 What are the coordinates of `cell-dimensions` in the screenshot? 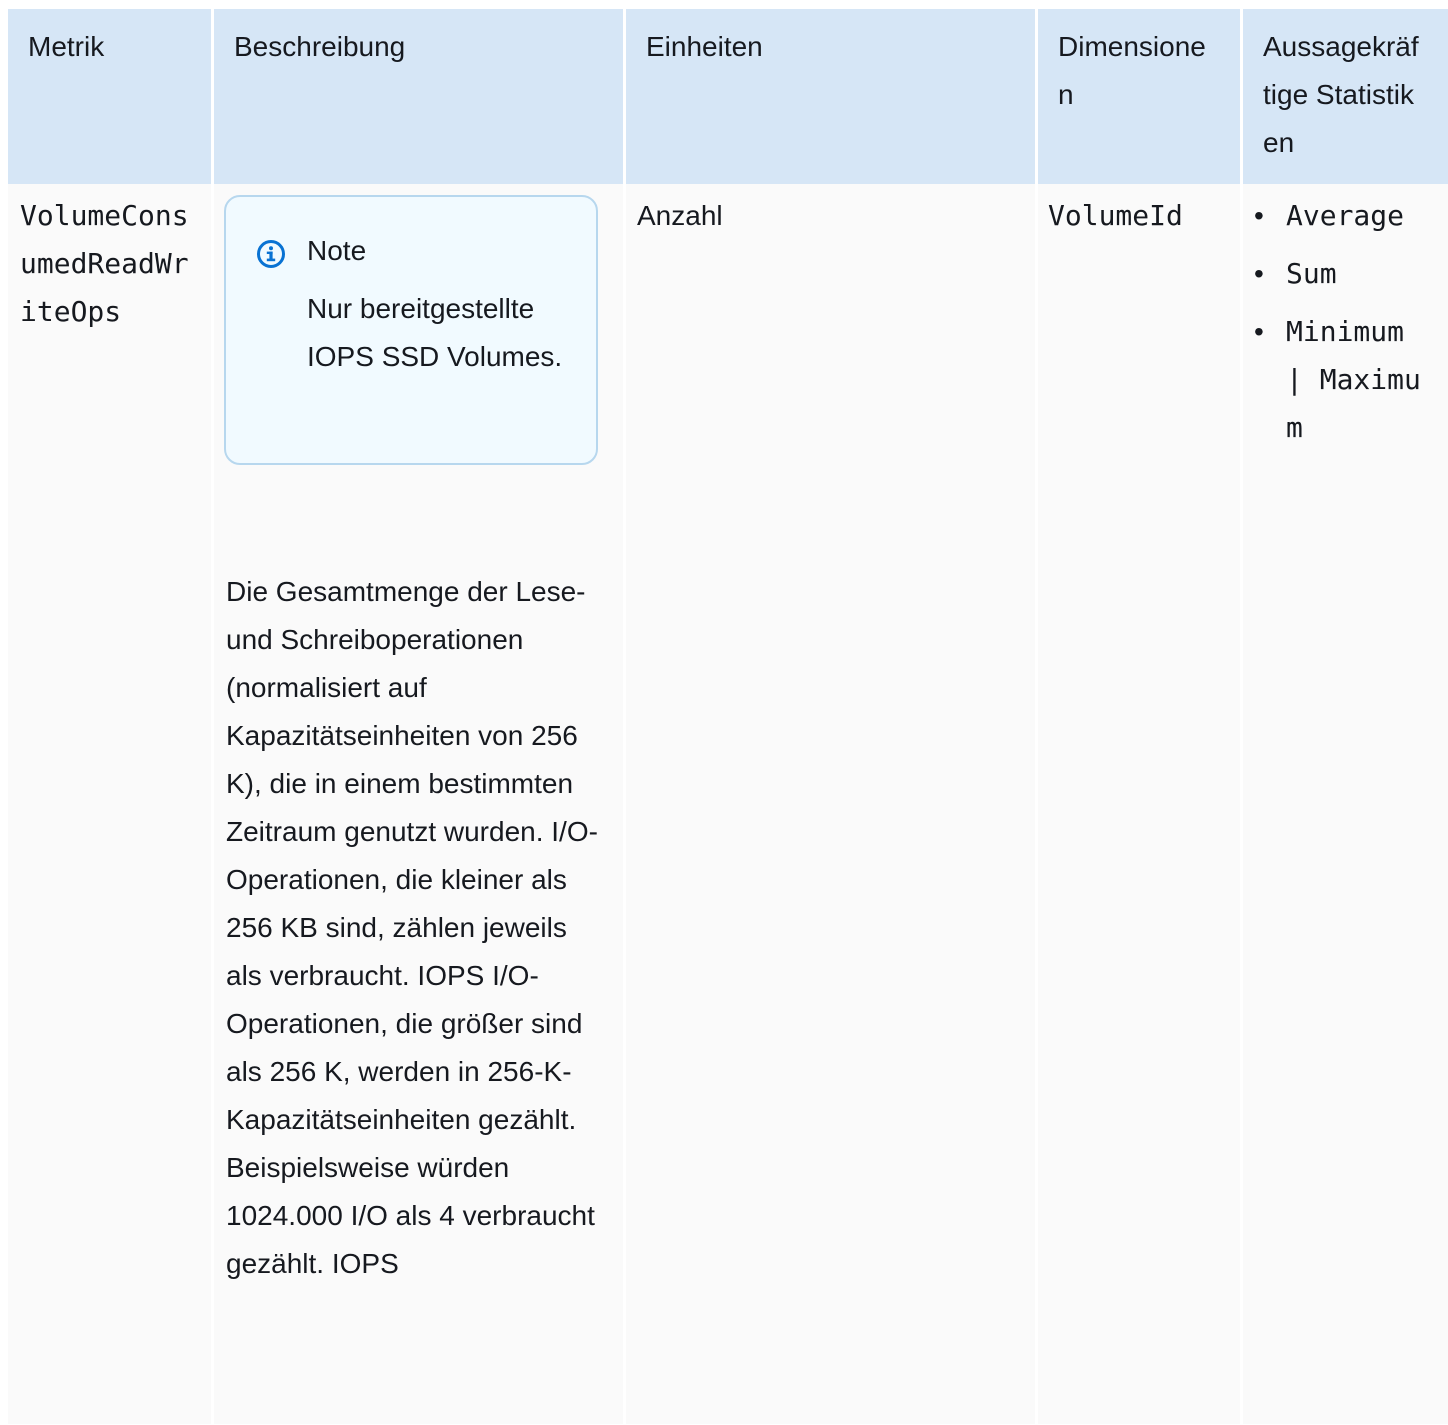 It's located at (1139, 804).